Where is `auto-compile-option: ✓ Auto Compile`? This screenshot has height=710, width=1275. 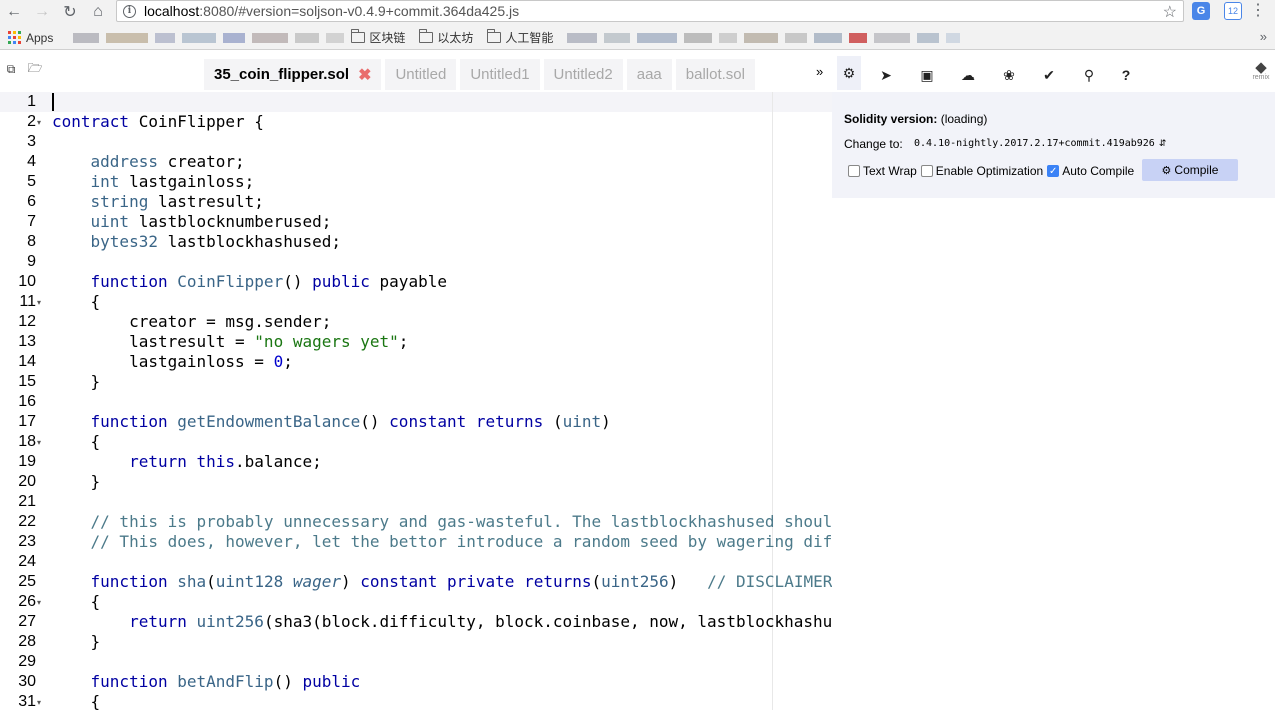 auto-compile-option: ✓ Auto Compile is located at coordinates (1090, 171).